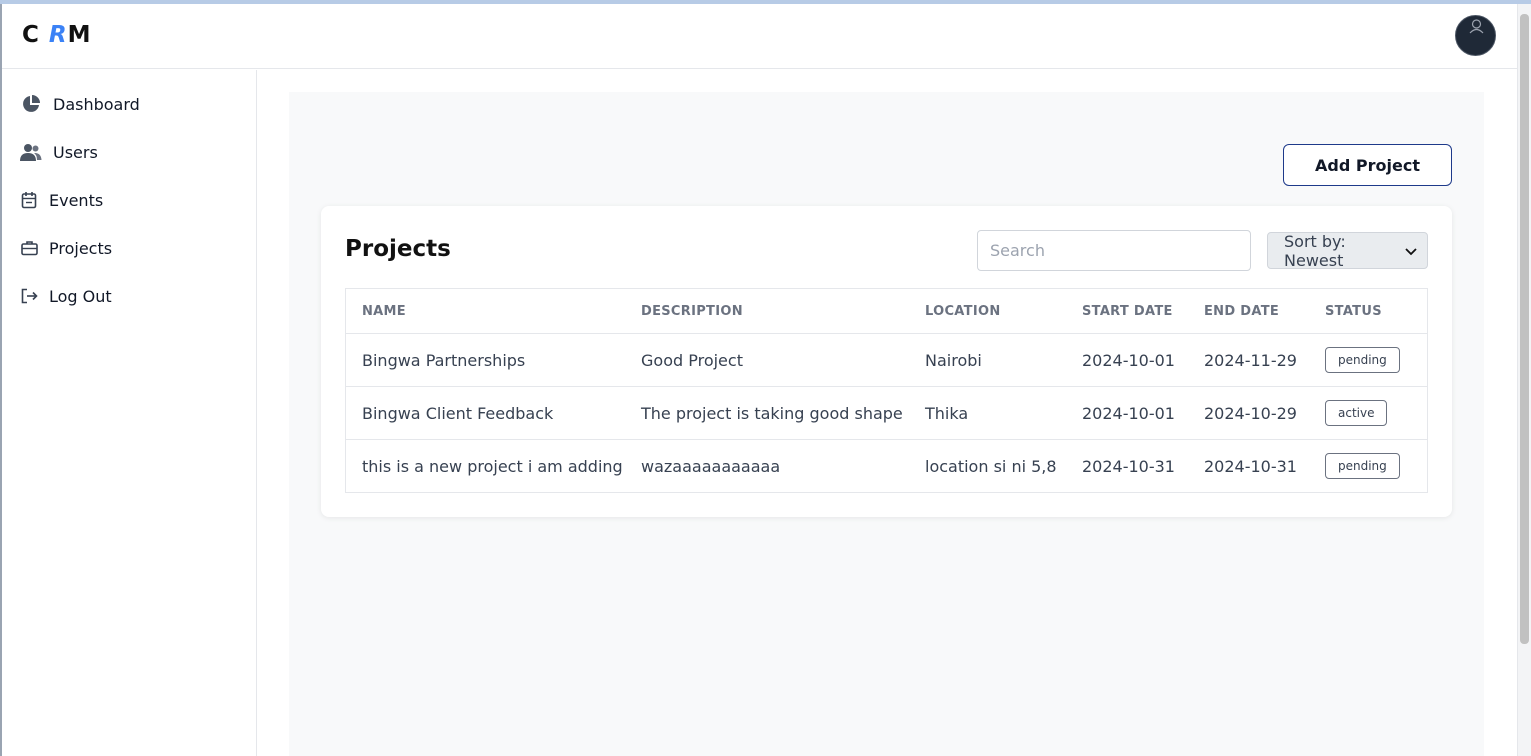  I want to click on scrollbar-thumb, so click(1524, 329).